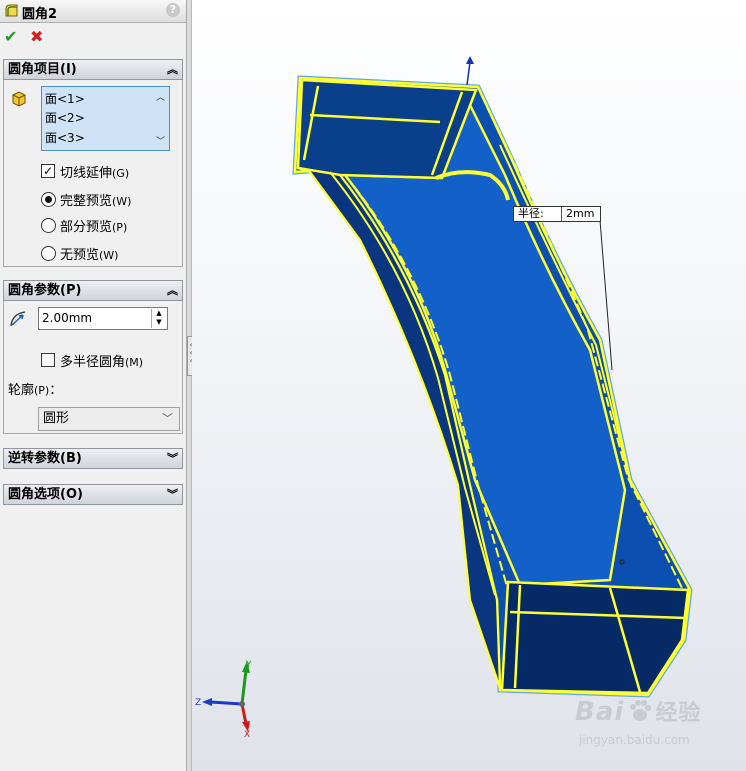 The image size is (746, 771). What do you see at coordinates (557, 214) in the screenshot?
I see `radius-callout: 半径: 2mm` at bounding box center [557, 214].